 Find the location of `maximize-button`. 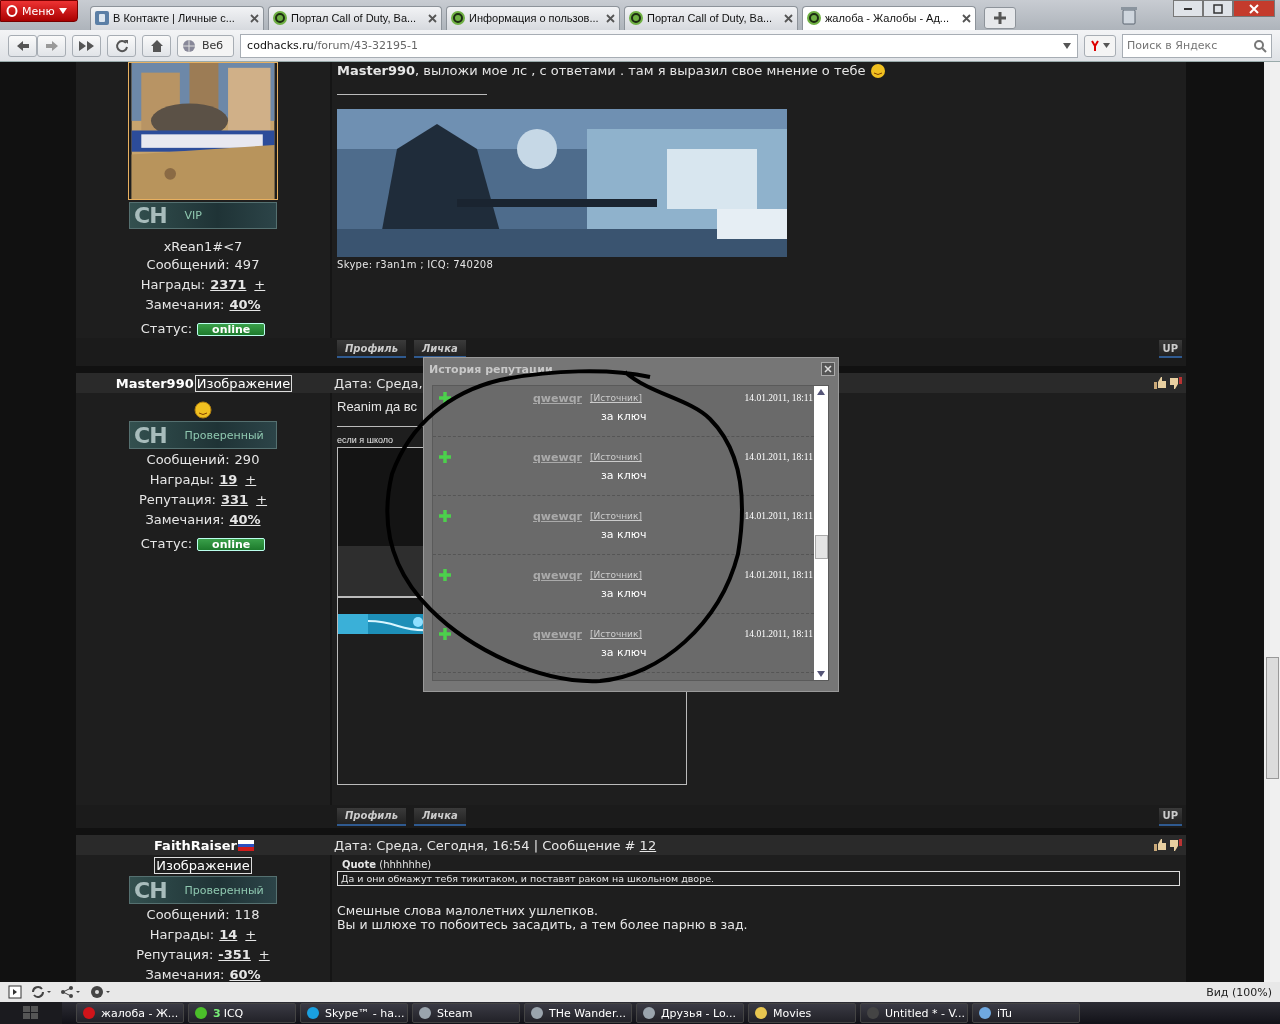

maximize-button is located at coordinates (1218, 8).